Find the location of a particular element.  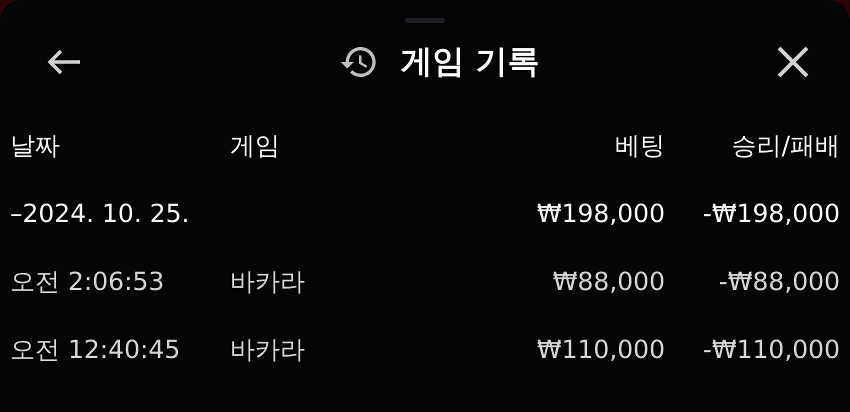

table-cell: -₩110,000 is located at coordinates (771, 349).